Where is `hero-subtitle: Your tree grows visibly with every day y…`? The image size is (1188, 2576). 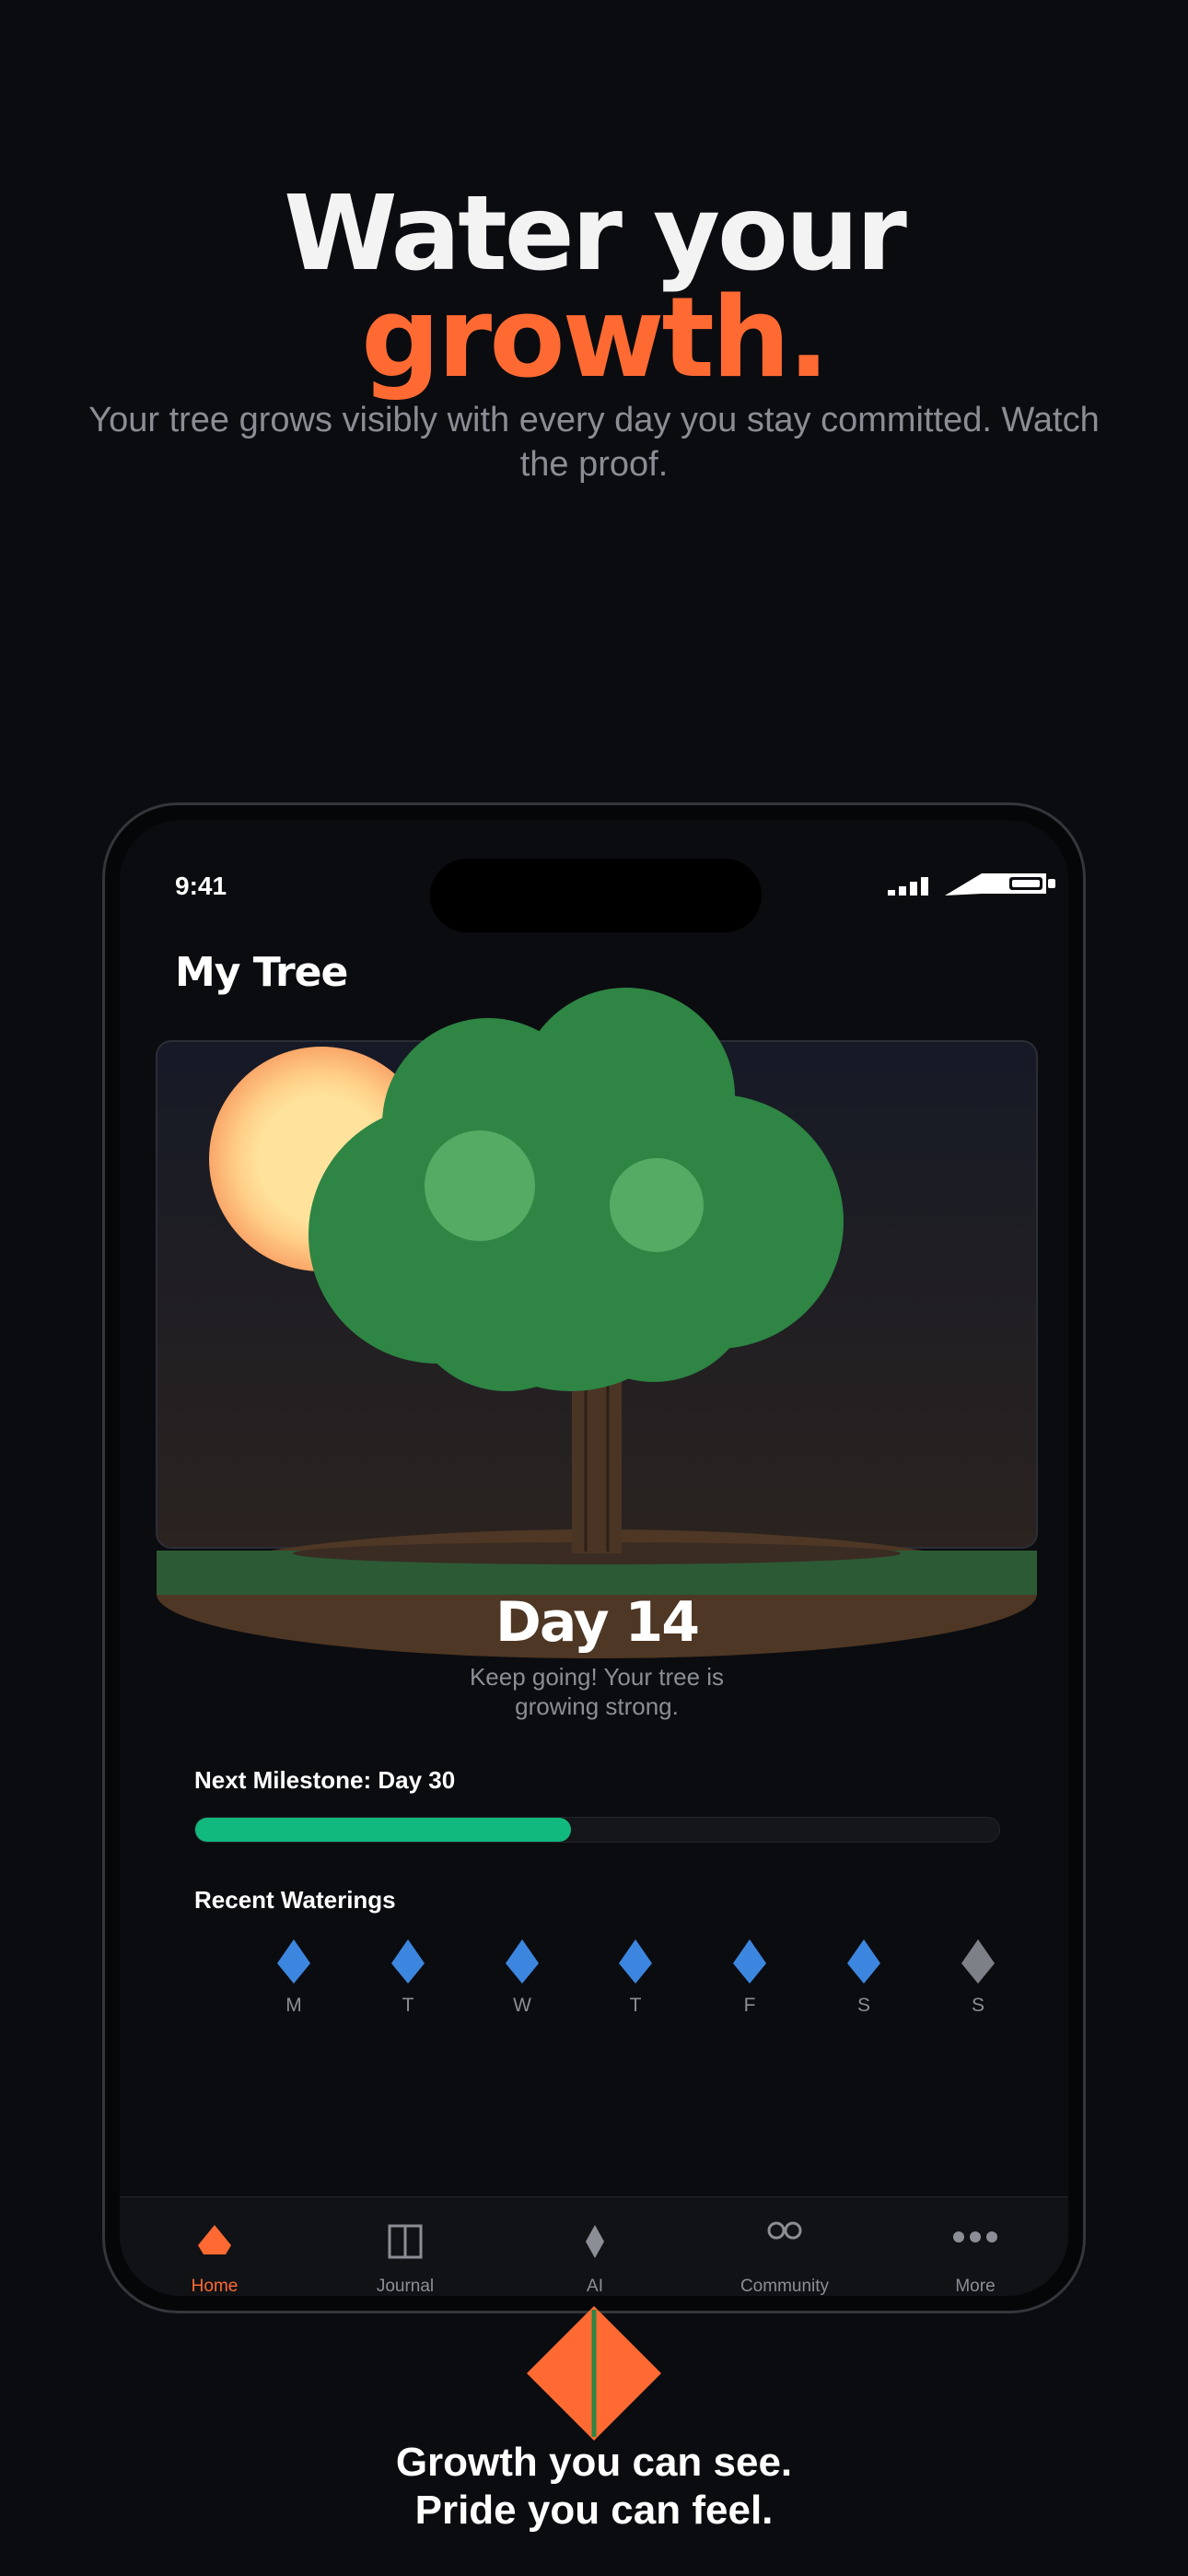 hero-subtitle: Your tree grows visibly with every day y… is located at coordinates (594, 442).